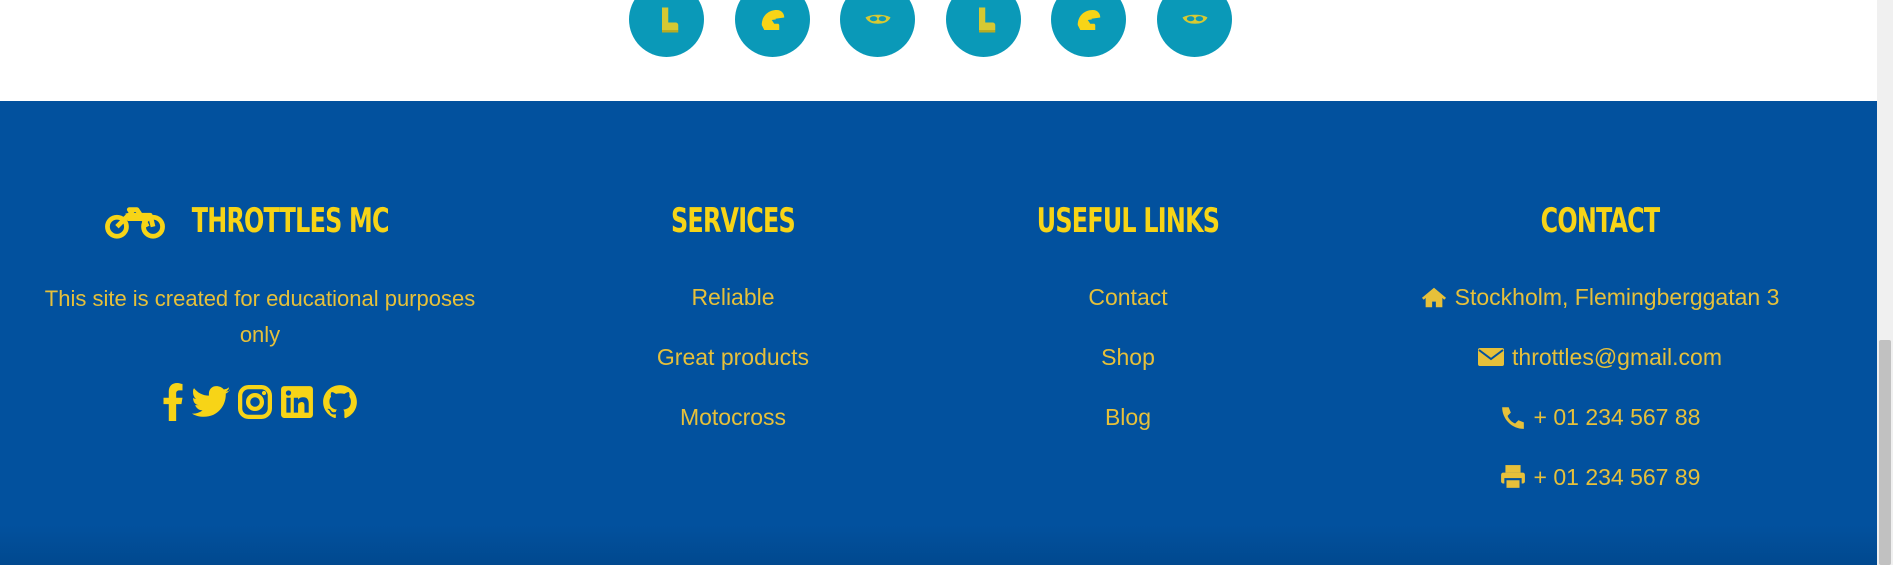 The height and width of the screenshot is (565, 1893). I want to click on footer-link-contact: Contact, so click(1128, 313).